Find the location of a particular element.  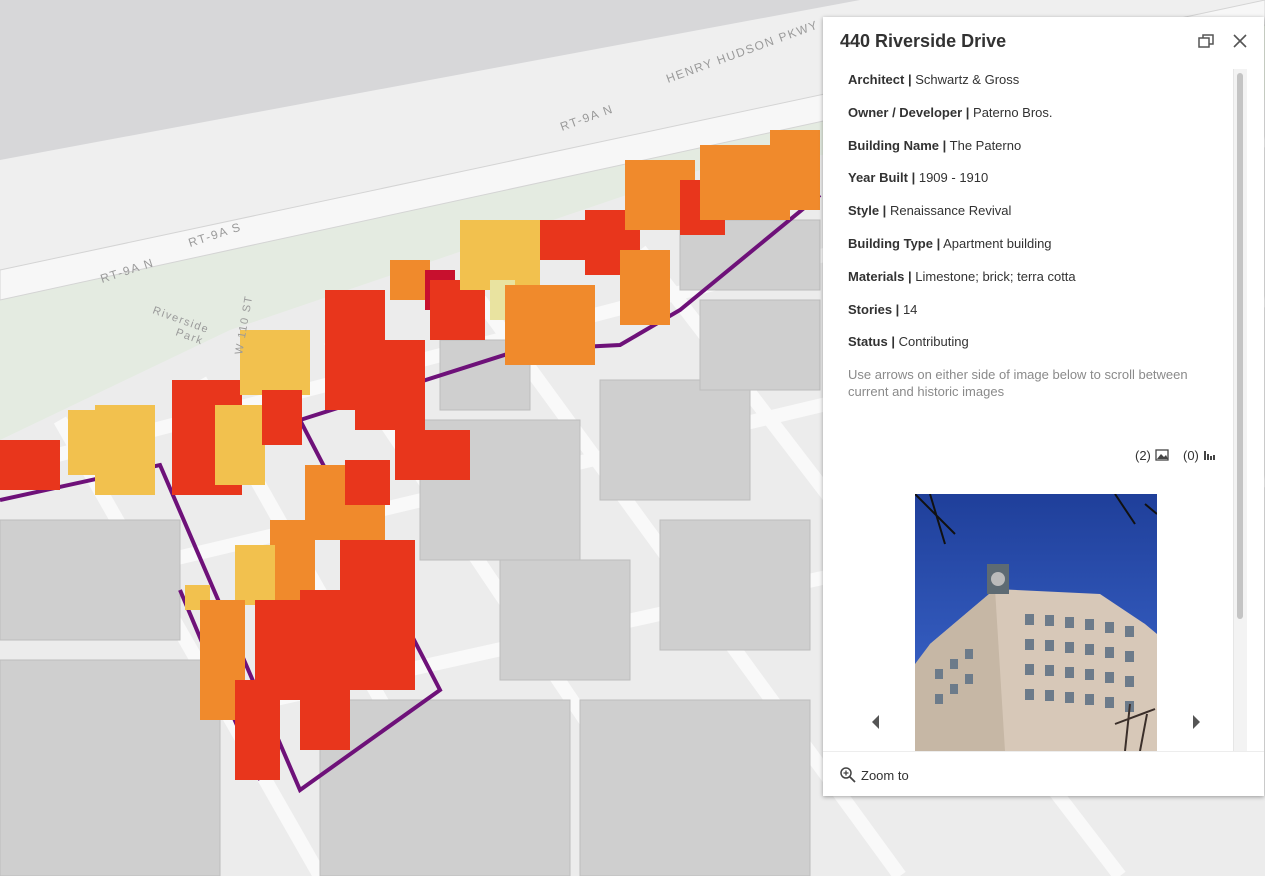

attribute-label: Materials | is located at coordinates (880, 276).